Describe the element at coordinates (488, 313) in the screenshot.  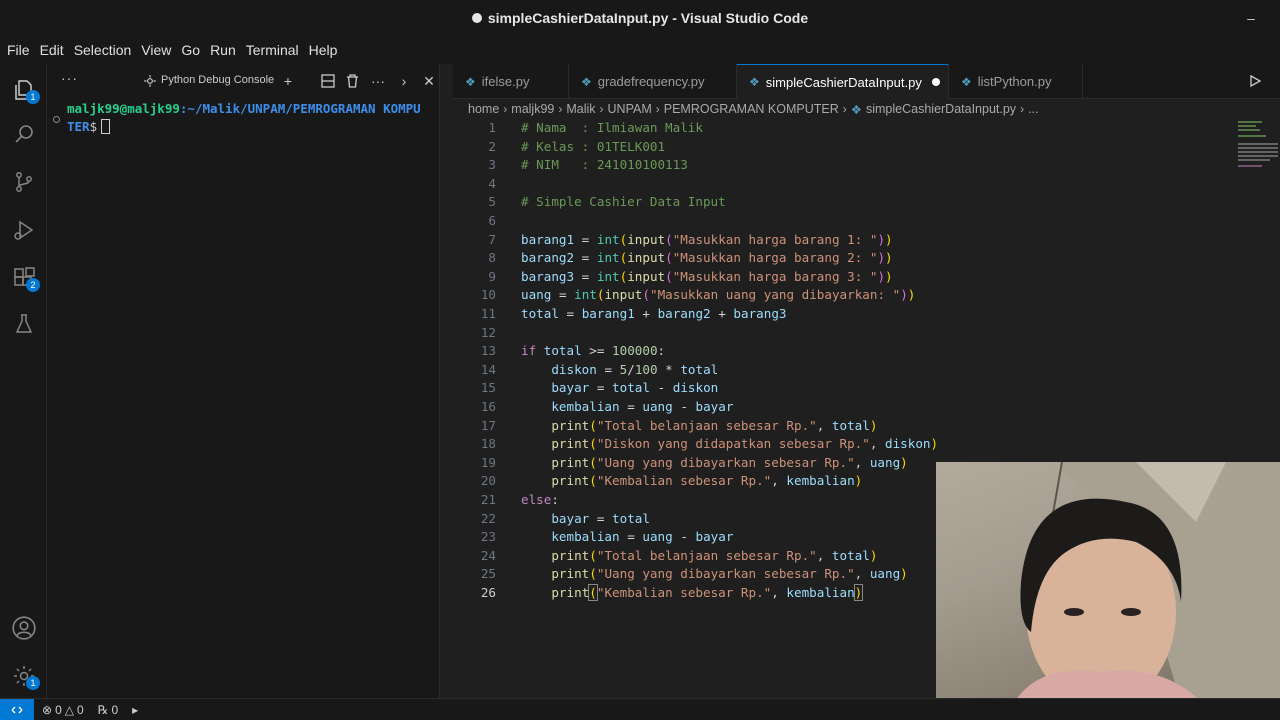
I see `line-number: 11` at that location.